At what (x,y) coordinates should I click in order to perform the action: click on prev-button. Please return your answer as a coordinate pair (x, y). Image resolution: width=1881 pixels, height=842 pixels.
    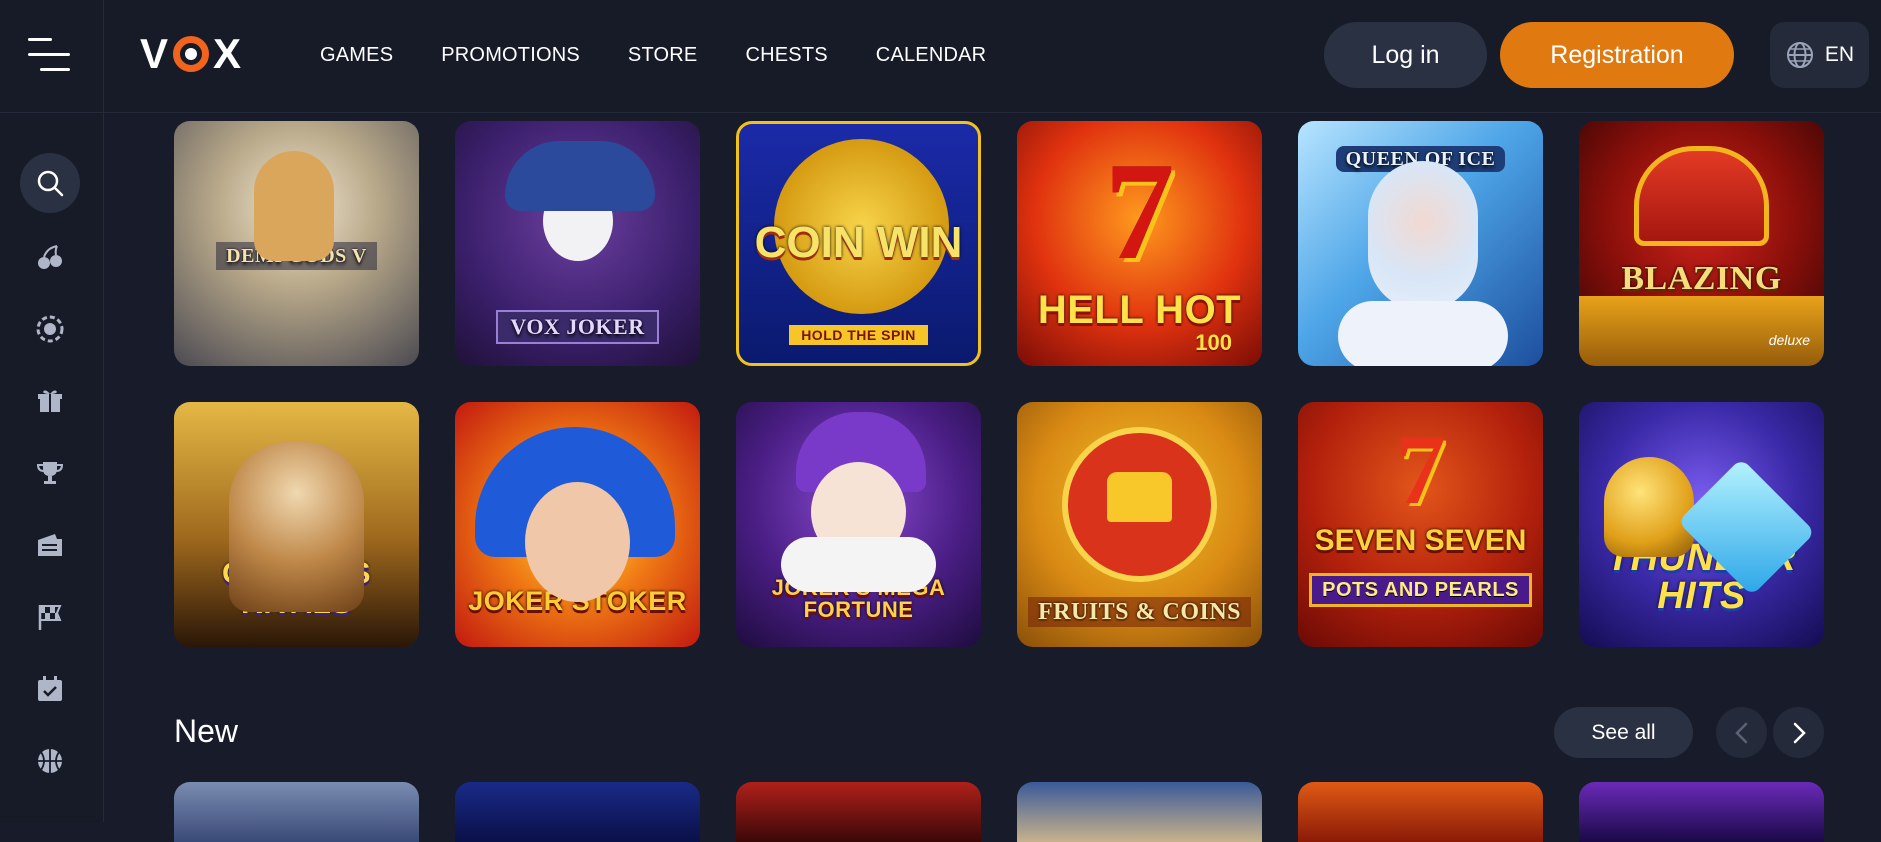
    Looking at the image, I should click on (1741, 732).